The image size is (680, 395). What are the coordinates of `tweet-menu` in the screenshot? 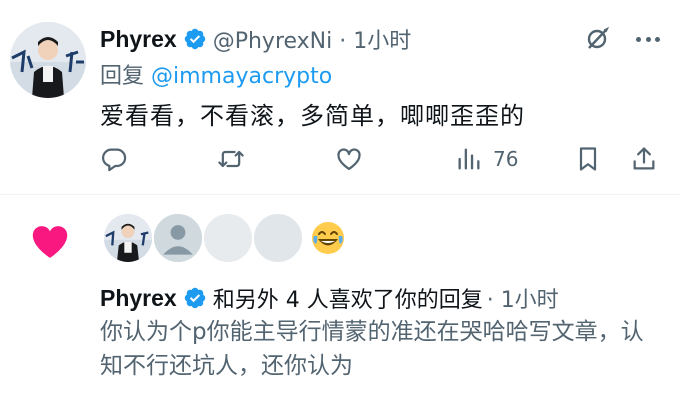 It's located at (622, 39).